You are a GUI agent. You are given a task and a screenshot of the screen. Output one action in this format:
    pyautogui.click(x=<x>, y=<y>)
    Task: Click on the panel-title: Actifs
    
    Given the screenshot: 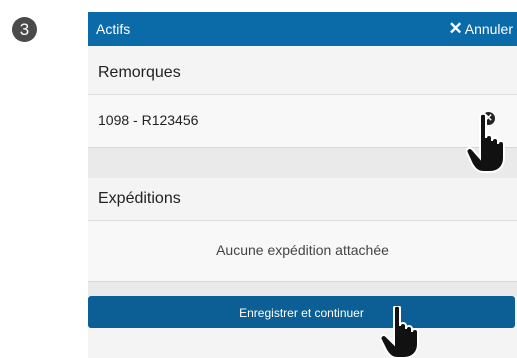 What is the action you would take?
    pyautogui.click(x=113, y=29)
    